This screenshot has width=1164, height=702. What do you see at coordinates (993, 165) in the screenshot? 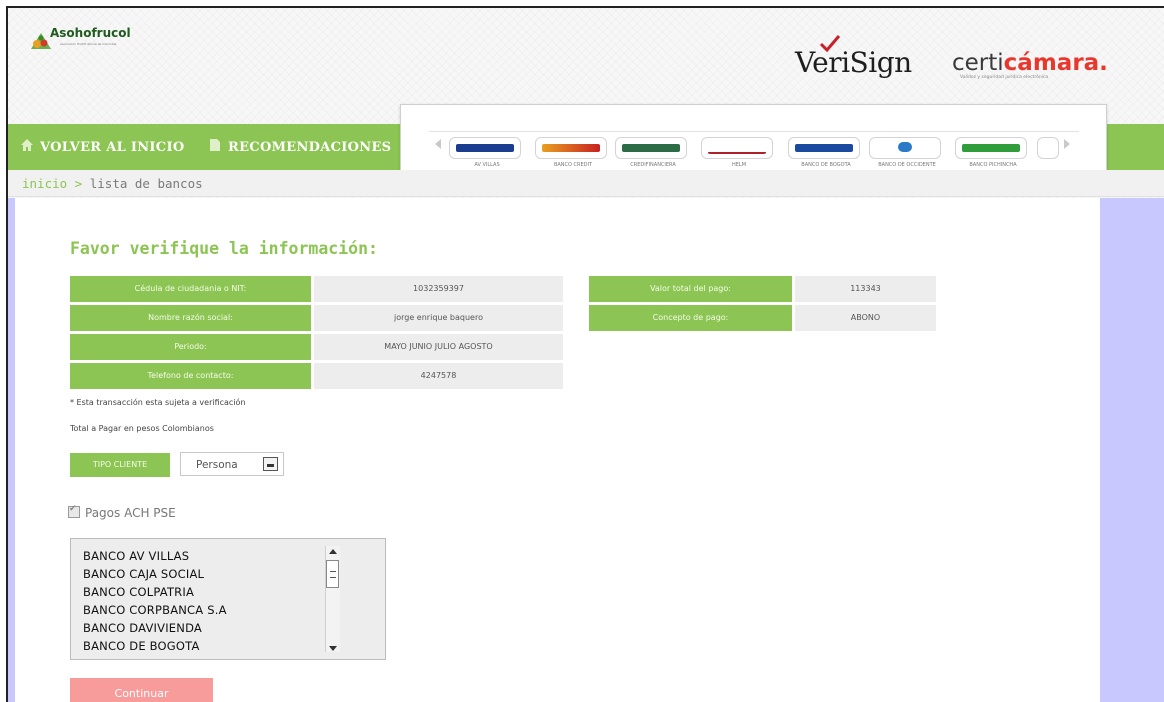
I see `bank-caption: BANCO PICHINCHA` at bounding box center [993, 165].